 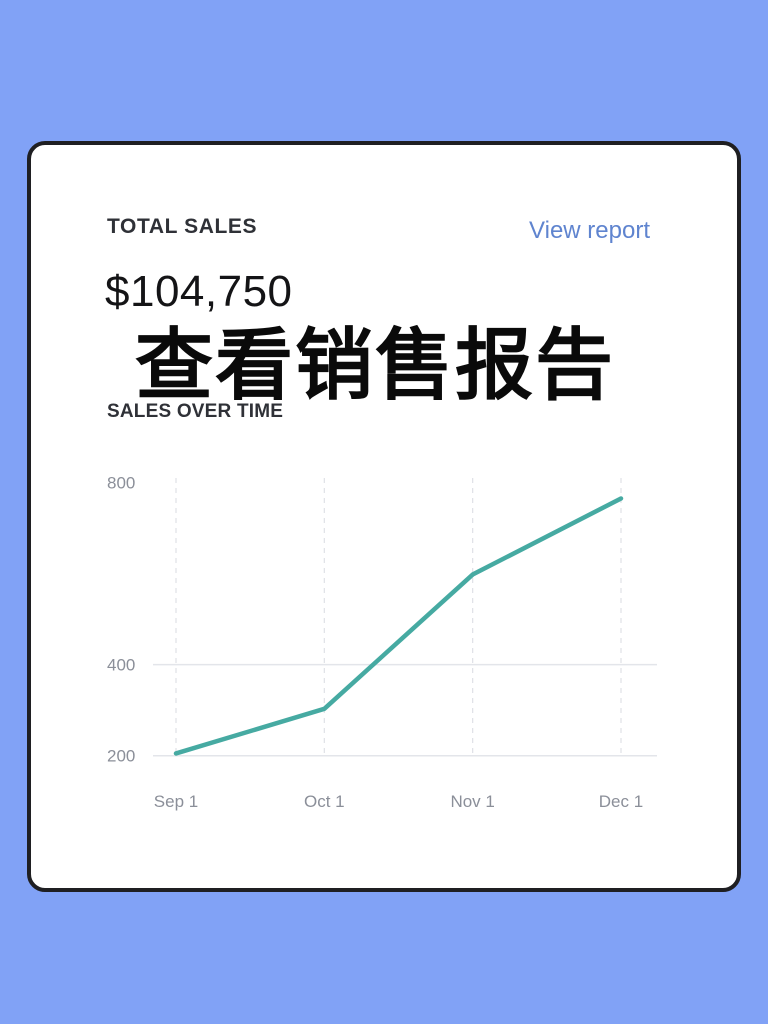 I want to click on chart-series, so click(x=398, y=626).